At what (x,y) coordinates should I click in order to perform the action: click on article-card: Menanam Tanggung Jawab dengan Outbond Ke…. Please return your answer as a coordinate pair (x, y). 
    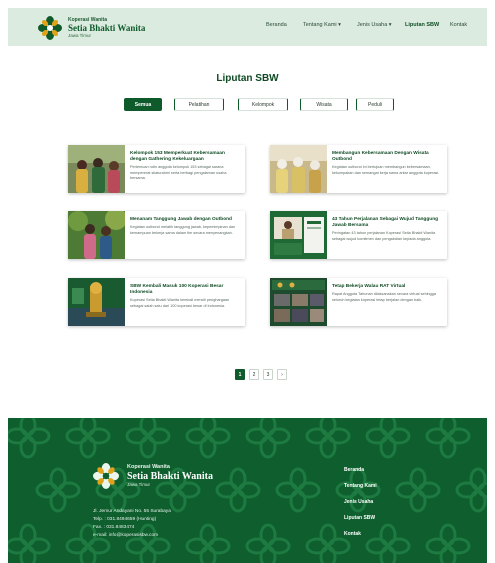
    Looking at the image, I should click on (156, 235).